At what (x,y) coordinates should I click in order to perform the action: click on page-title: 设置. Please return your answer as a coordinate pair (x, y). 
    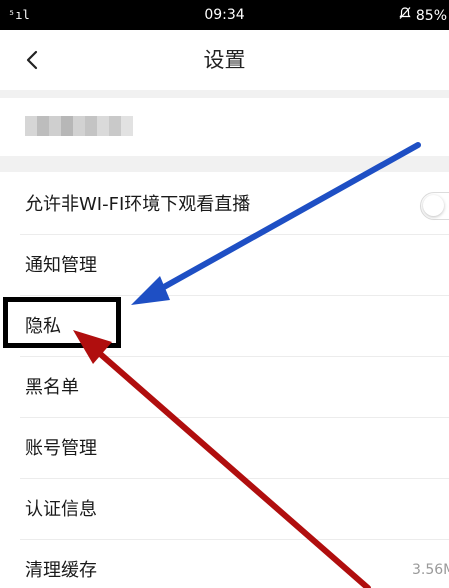
    Looking at the image, I should click on (224, 60).